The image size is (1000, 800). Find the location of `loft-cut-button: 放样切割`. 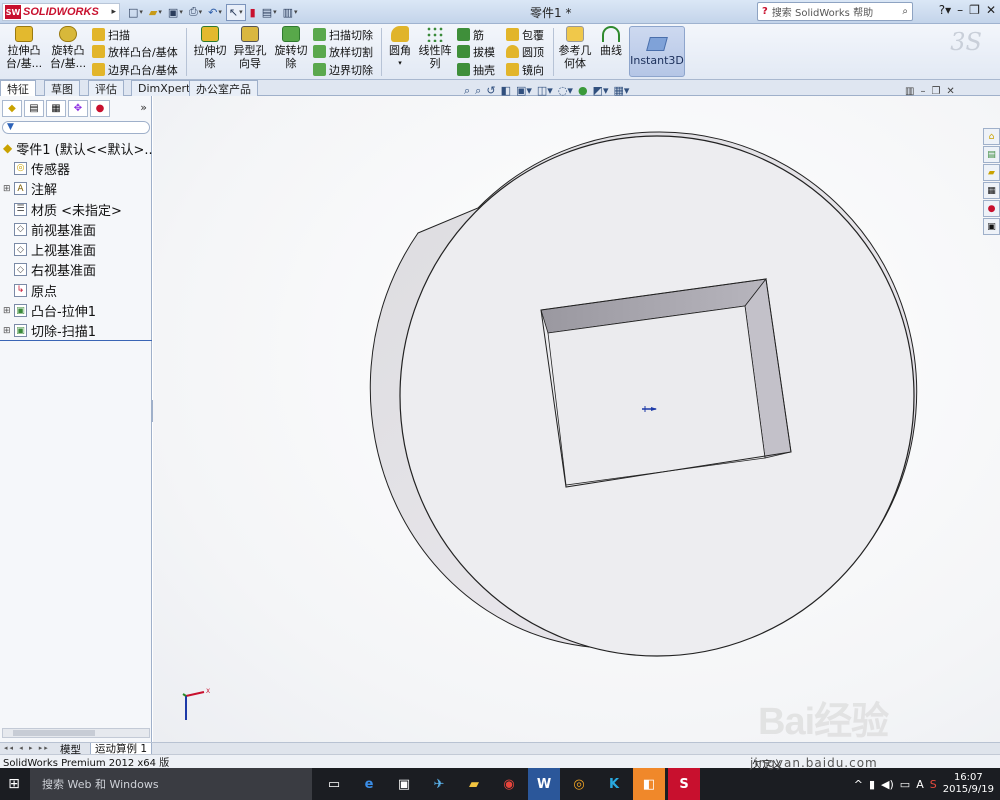

loft-cut-button: 放样切割 is located at coordinates (343, 51).